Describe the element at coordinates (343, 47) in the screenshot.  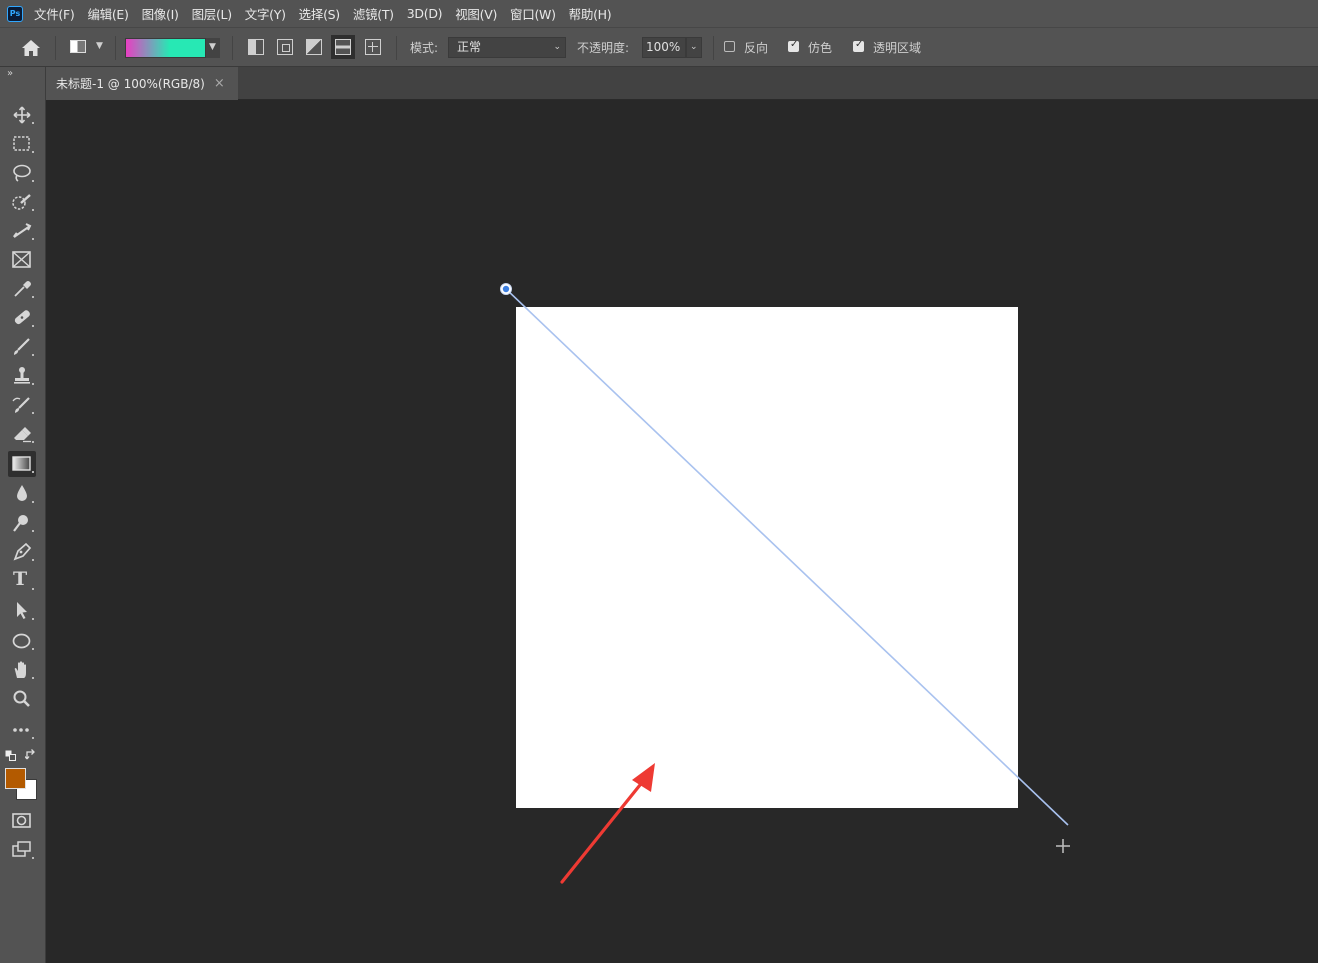
I see `reflected-gradient-button` at that location.